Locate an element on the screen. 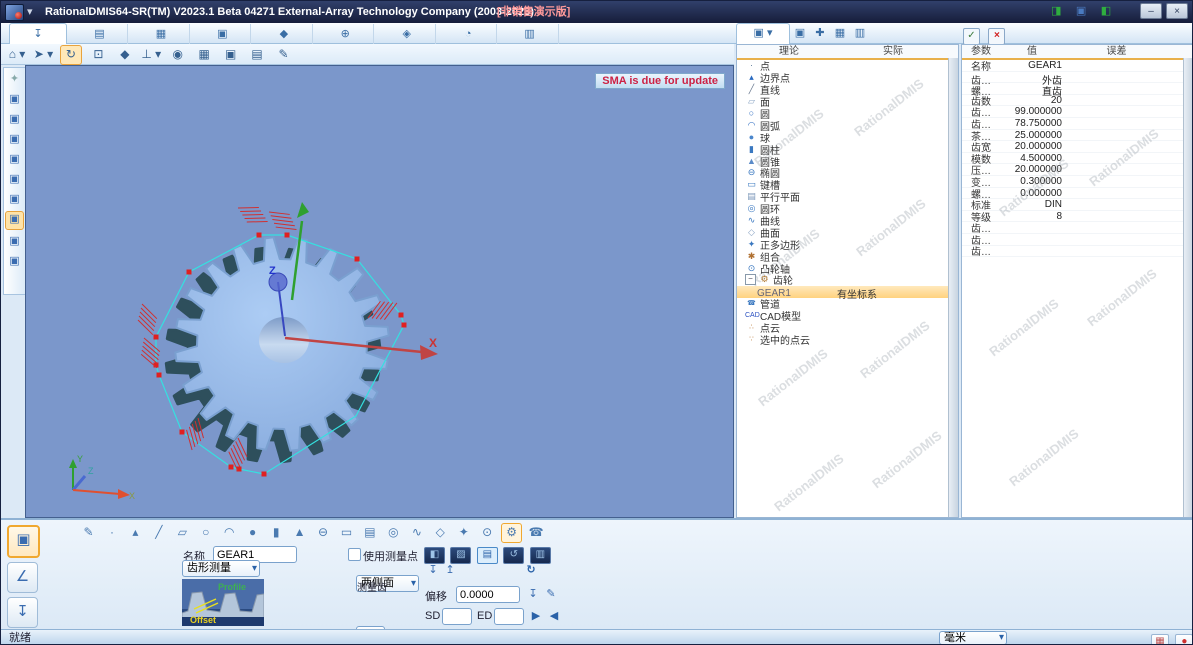 Image resolution: width=1193 pixels, height=645 pixels. tree-scrollbar is located at coordinates (953, 287).